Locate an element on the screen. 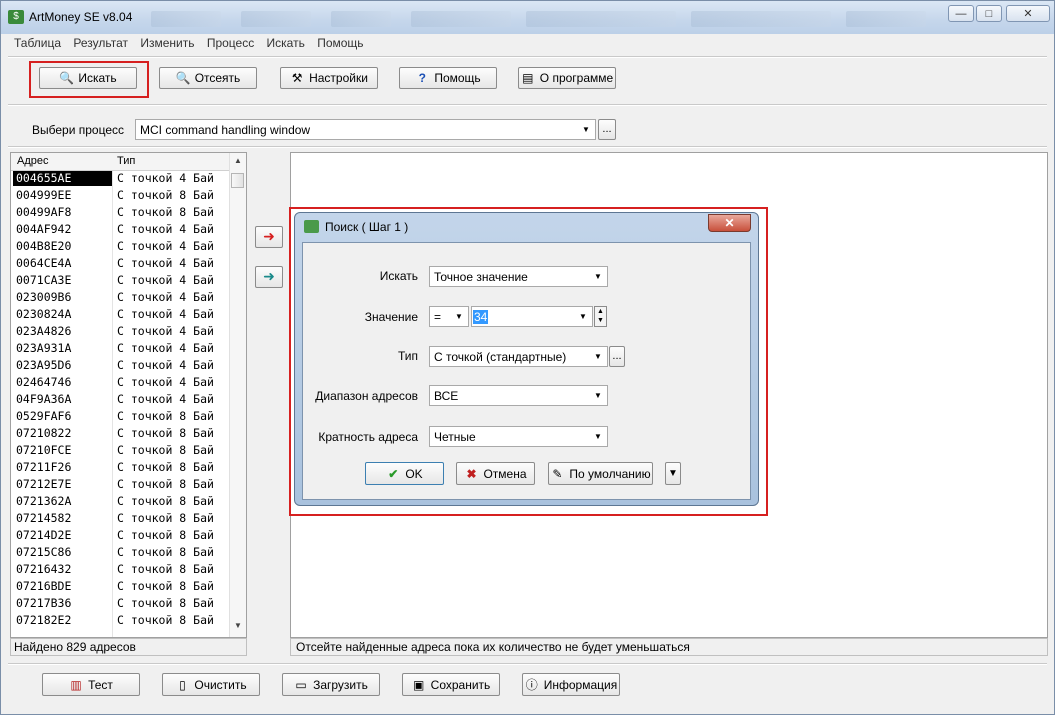 Image resolution: width=1055 pixels, height=715 pixels. search-mode-select: Точное значение ▼ is located at coordinates (518, 276).